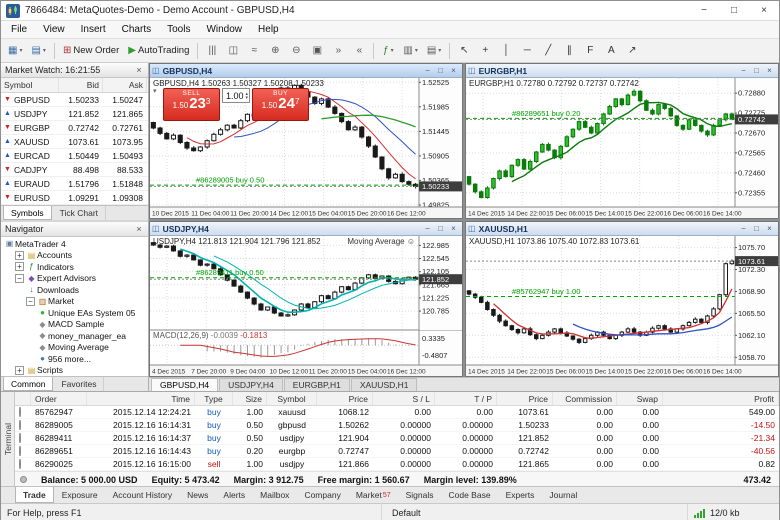 Image resolution: width=780 pixels, height=520 pixels. I want to click on toolbar-zoom-in-button: ⊕, so click(275, 51).